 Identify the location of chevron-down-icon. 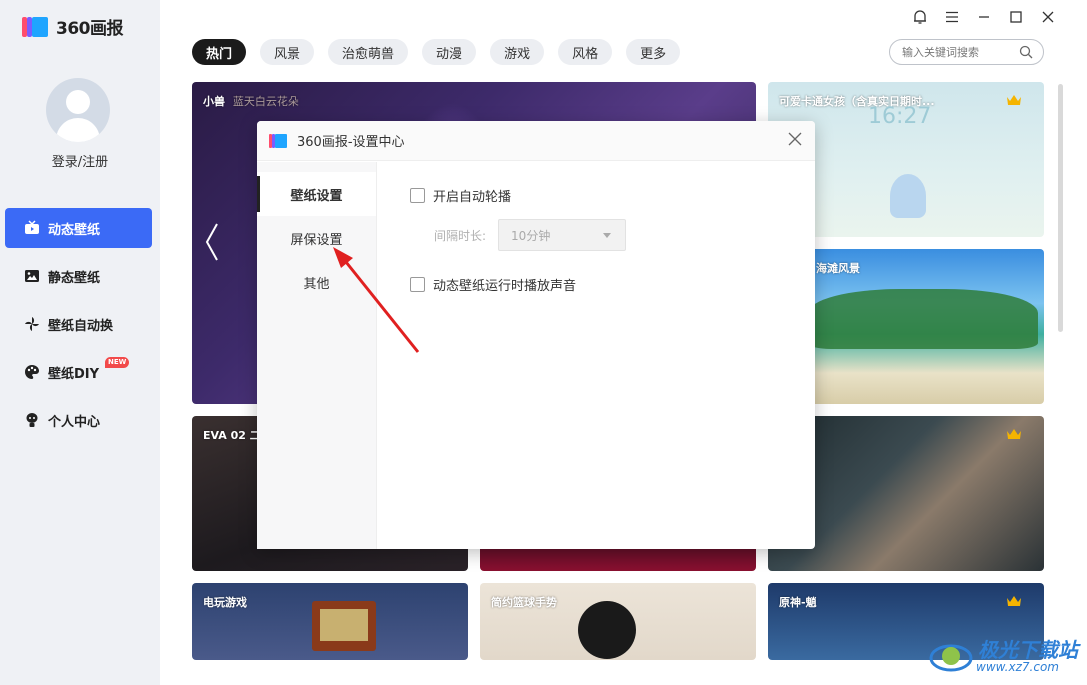
(607, 235).